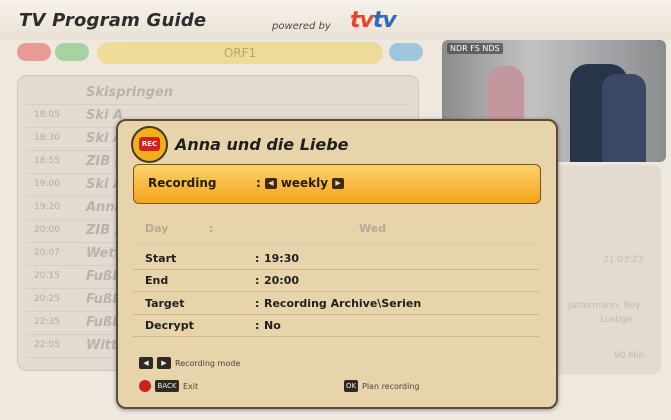 This screenshot has height=420, width=671. I want to click on target-value: Recording Archive\Serien, so click(343, 303).